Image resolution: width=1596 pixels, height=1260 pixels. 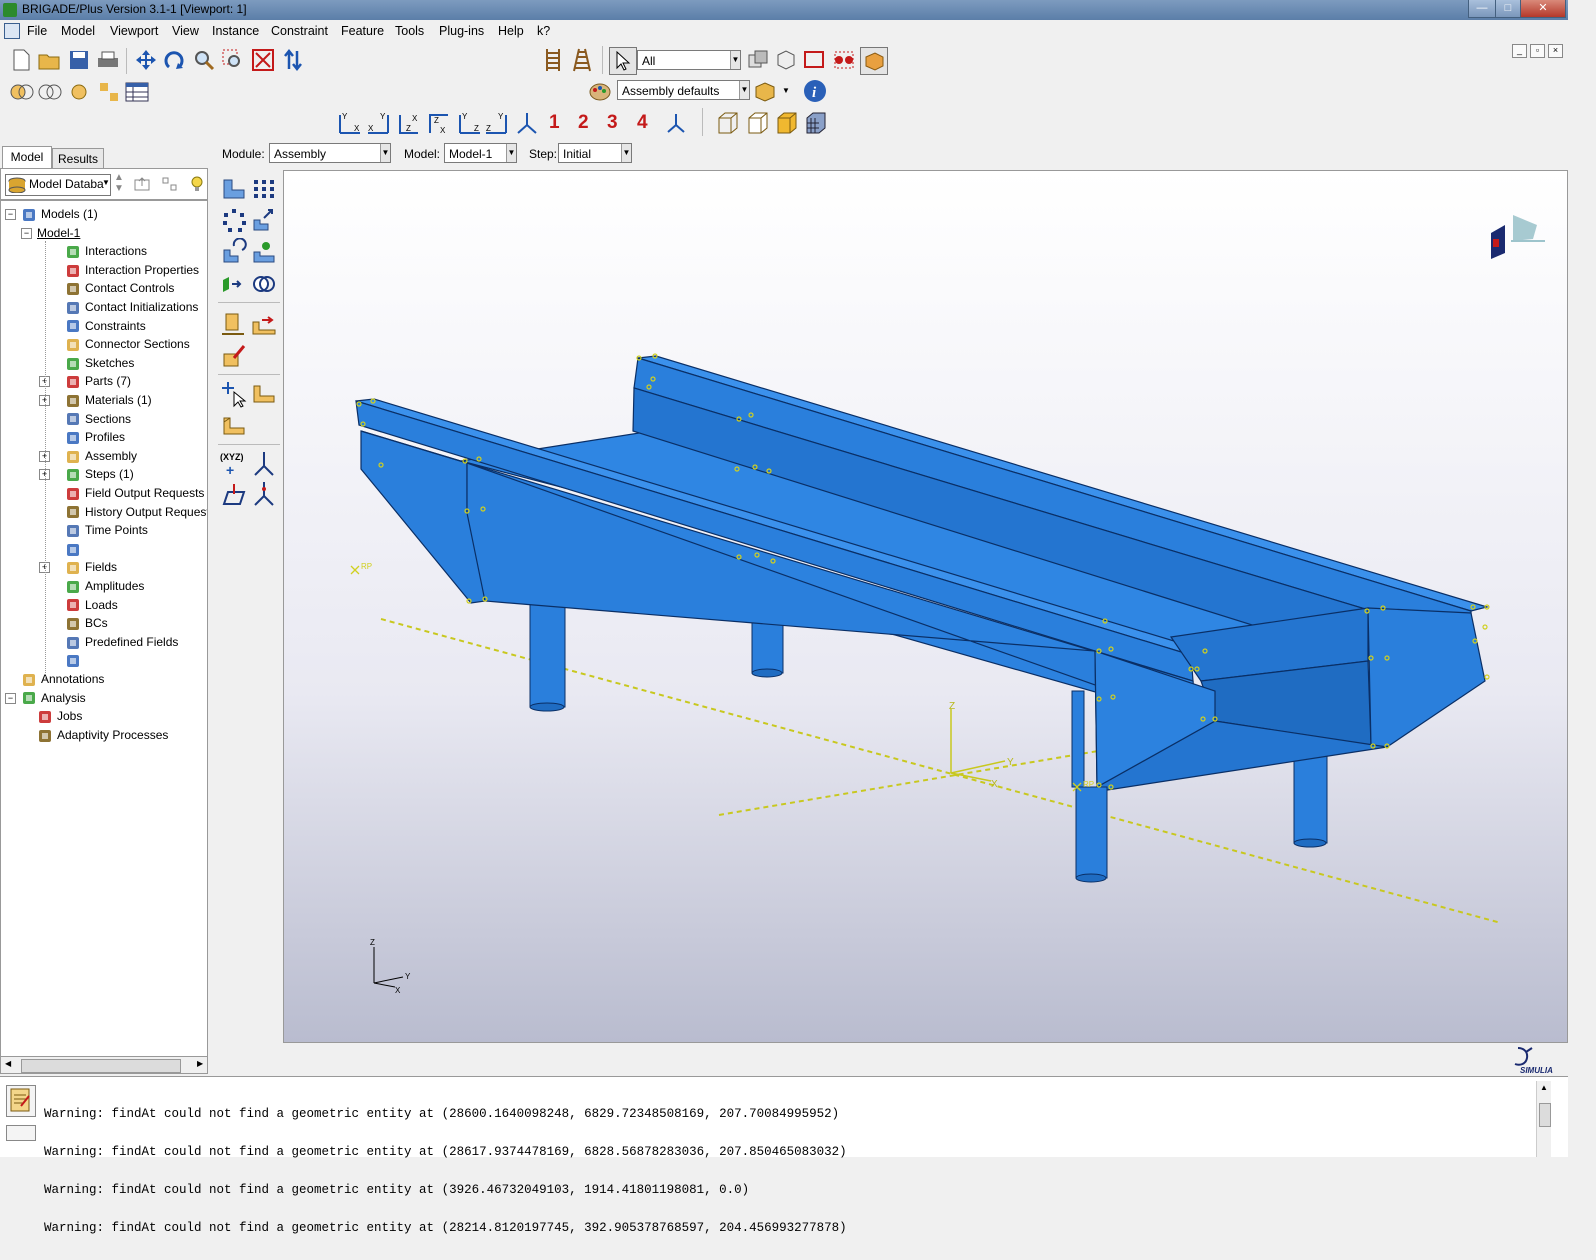 What do you see at coordinates (62, 679) in the screenshot?
I see `tree-item: Annotations` at bounding box center [62, 679].